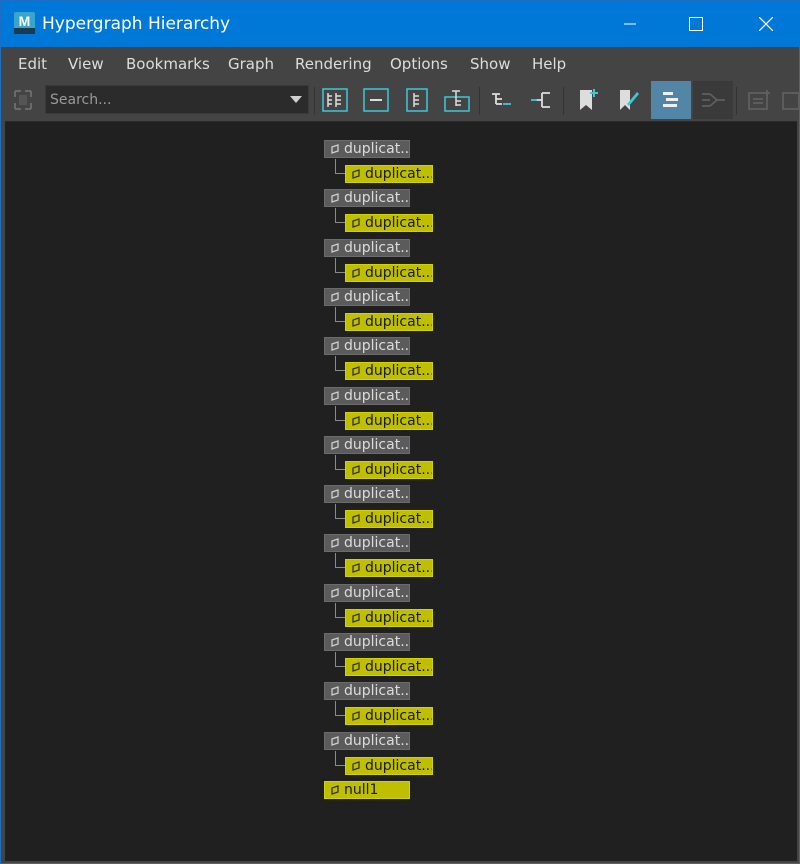  What do you see at coordinates (166, 100) in the screenshot?
I see `search-input` at bounding box center [166, 100].